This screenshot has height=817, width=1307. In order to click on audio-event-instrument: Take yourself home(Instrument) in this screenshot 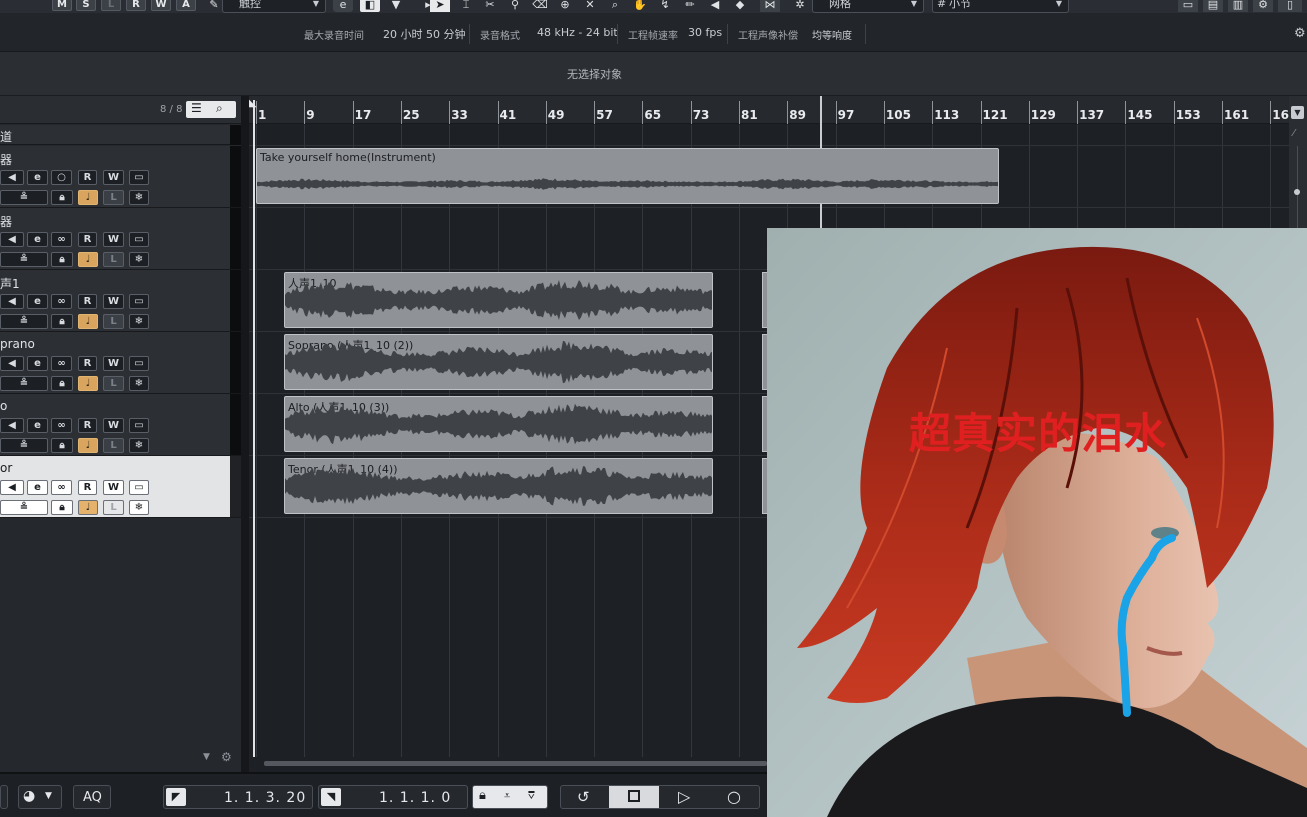, I will do `click(627, 176)`.